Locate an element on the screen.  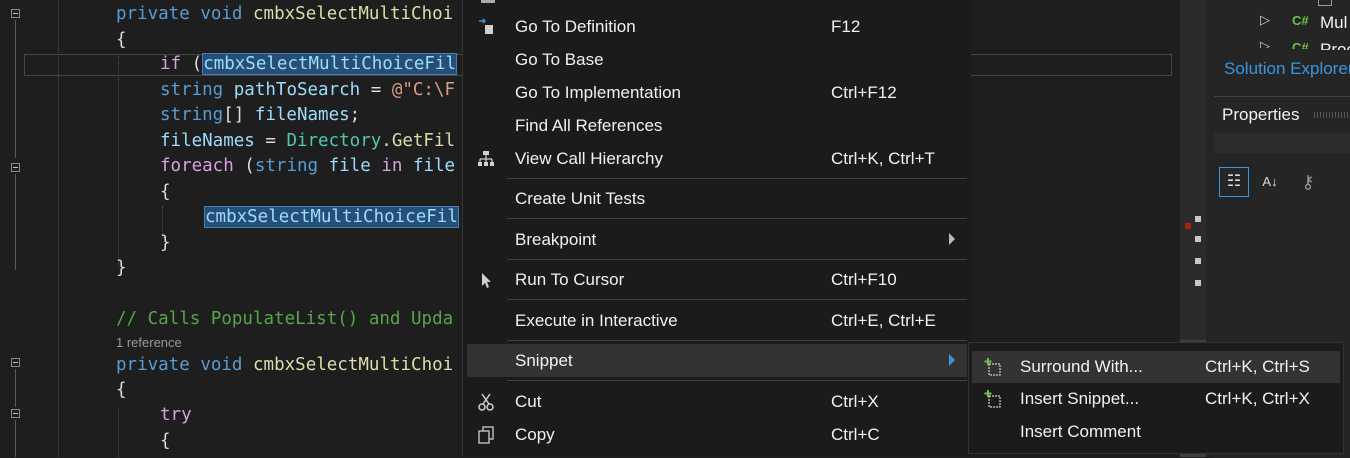
menu-item-execute-in-interactive: Execute in Interactive Ctrl+E, Ctrl+E is located at coordinates (717, 320).